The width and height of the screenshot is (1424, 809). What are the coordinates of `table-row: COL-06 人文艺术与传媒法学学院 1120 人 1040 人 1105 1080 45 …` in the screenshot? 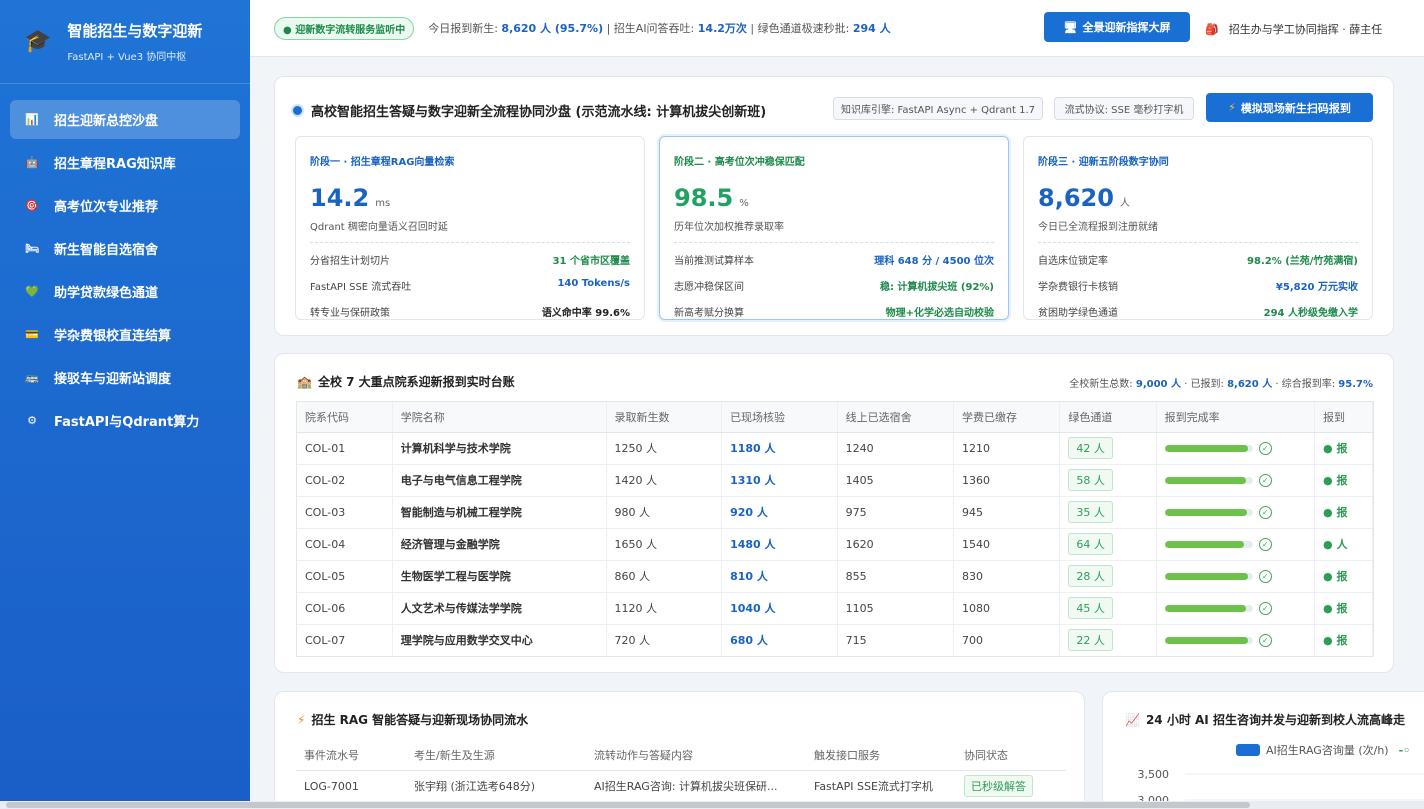 It's located at (835, 608).